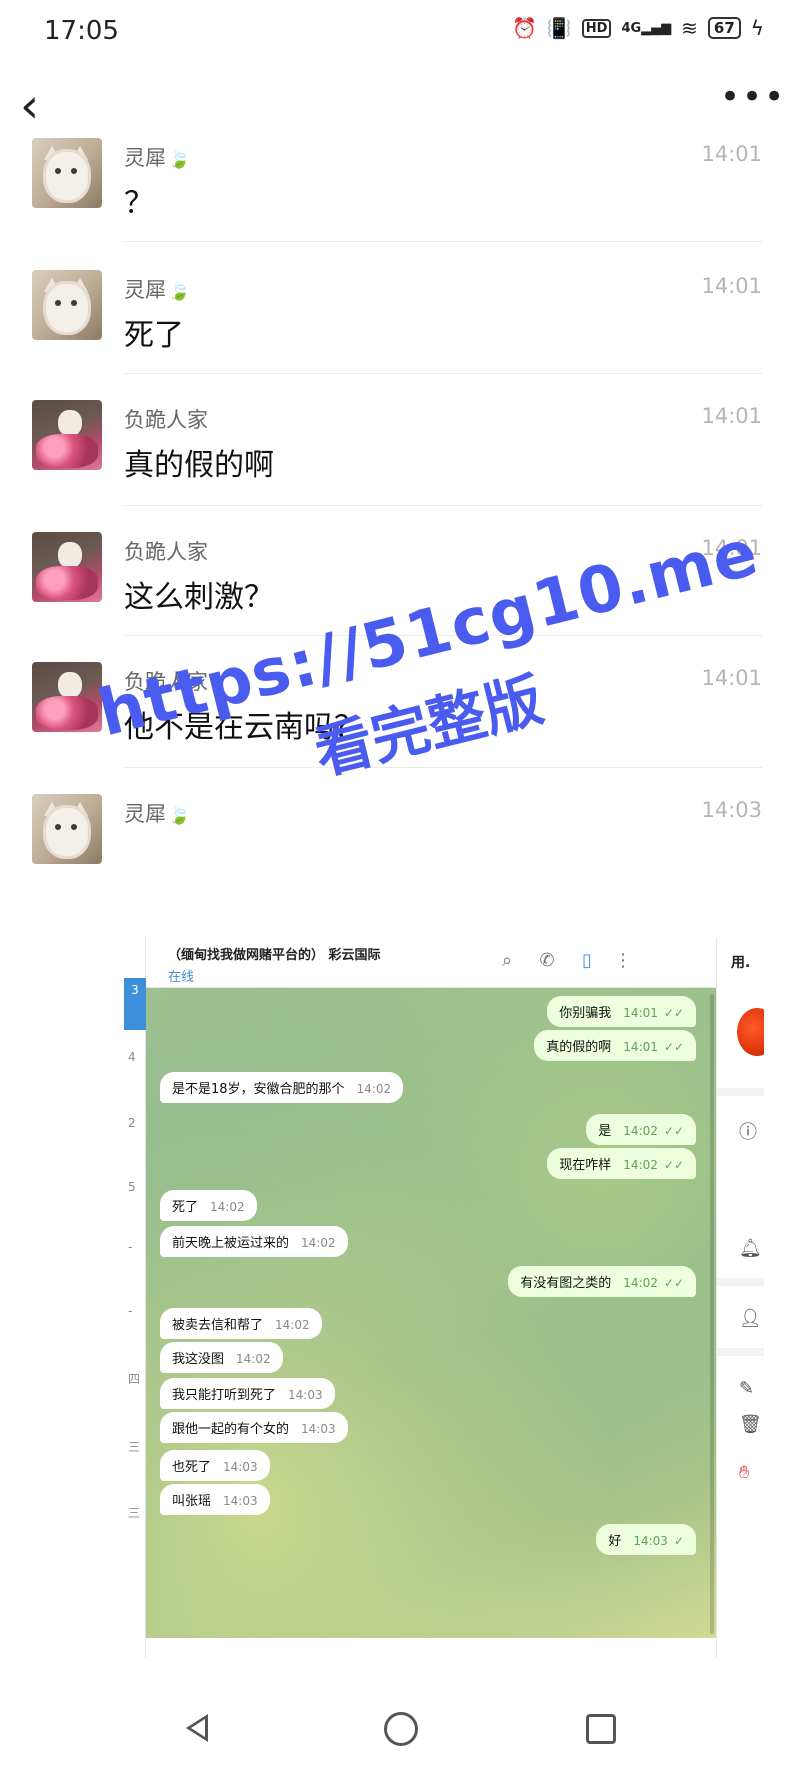 This screenshot has height=1784, width=800. I want to click on chat-bubble: 真的假的啊 14:01 ✓✓, so click(615, 1045).